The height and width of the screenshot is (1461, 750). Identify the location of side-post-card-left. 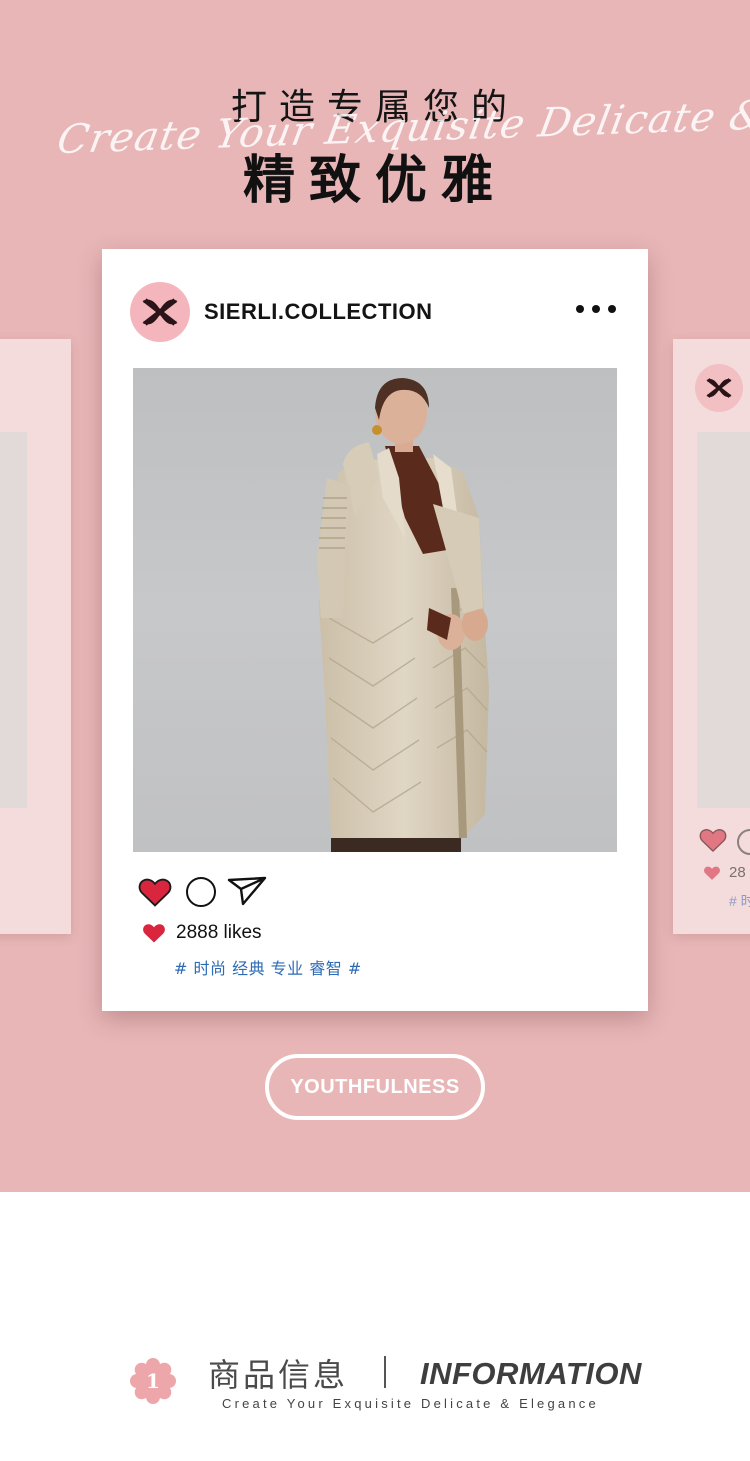
(35, 636).